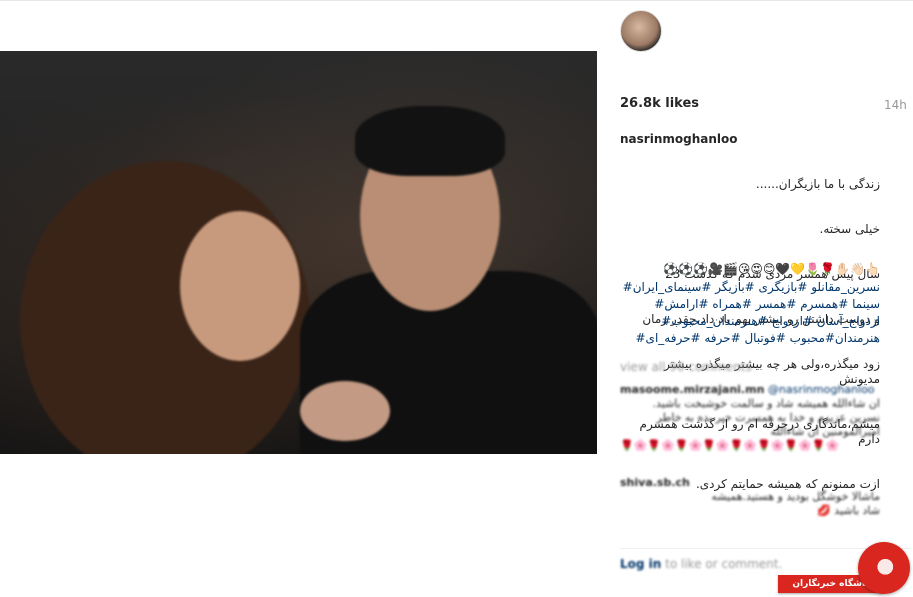  I want to click on photo-man-hair-shape, so click(430, 141).